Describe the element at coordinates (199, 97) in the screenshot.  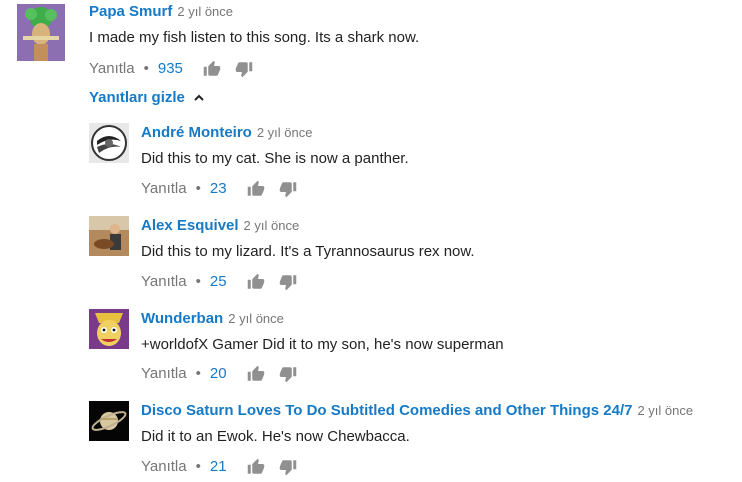
I see `chevron-up-icon` at that location.